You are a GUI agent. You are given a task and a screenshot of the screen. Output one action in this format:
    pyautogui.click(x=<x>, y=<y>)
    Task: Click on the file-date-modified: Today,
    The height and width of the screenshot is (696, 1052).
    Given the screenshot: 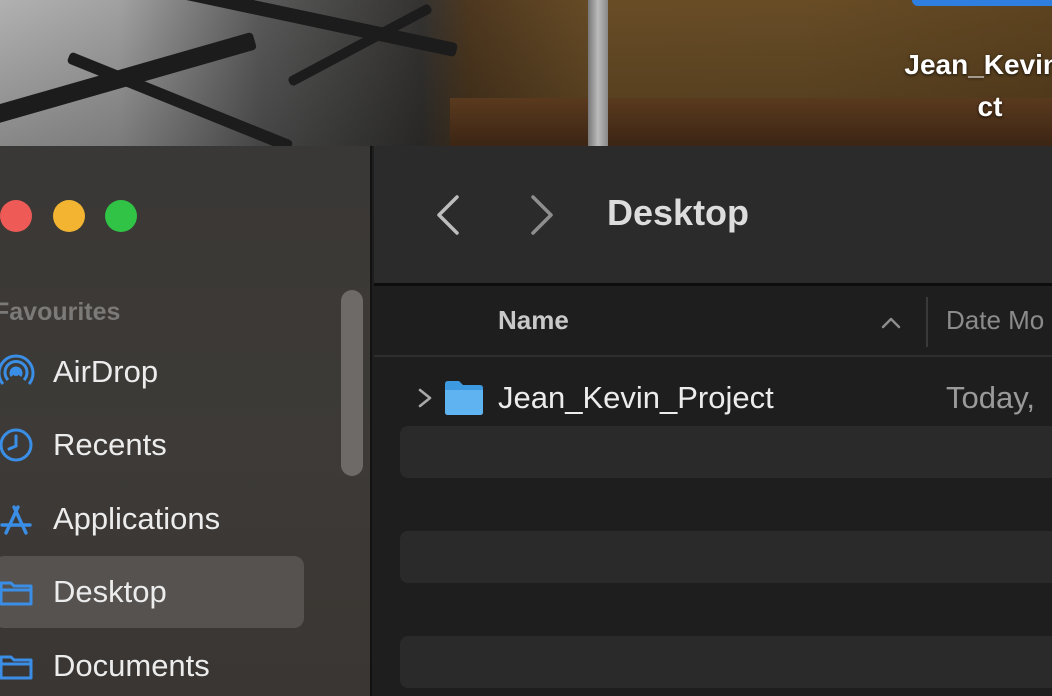 What is the action you would take?
    pyautogui.click(x=991, y=397)
    